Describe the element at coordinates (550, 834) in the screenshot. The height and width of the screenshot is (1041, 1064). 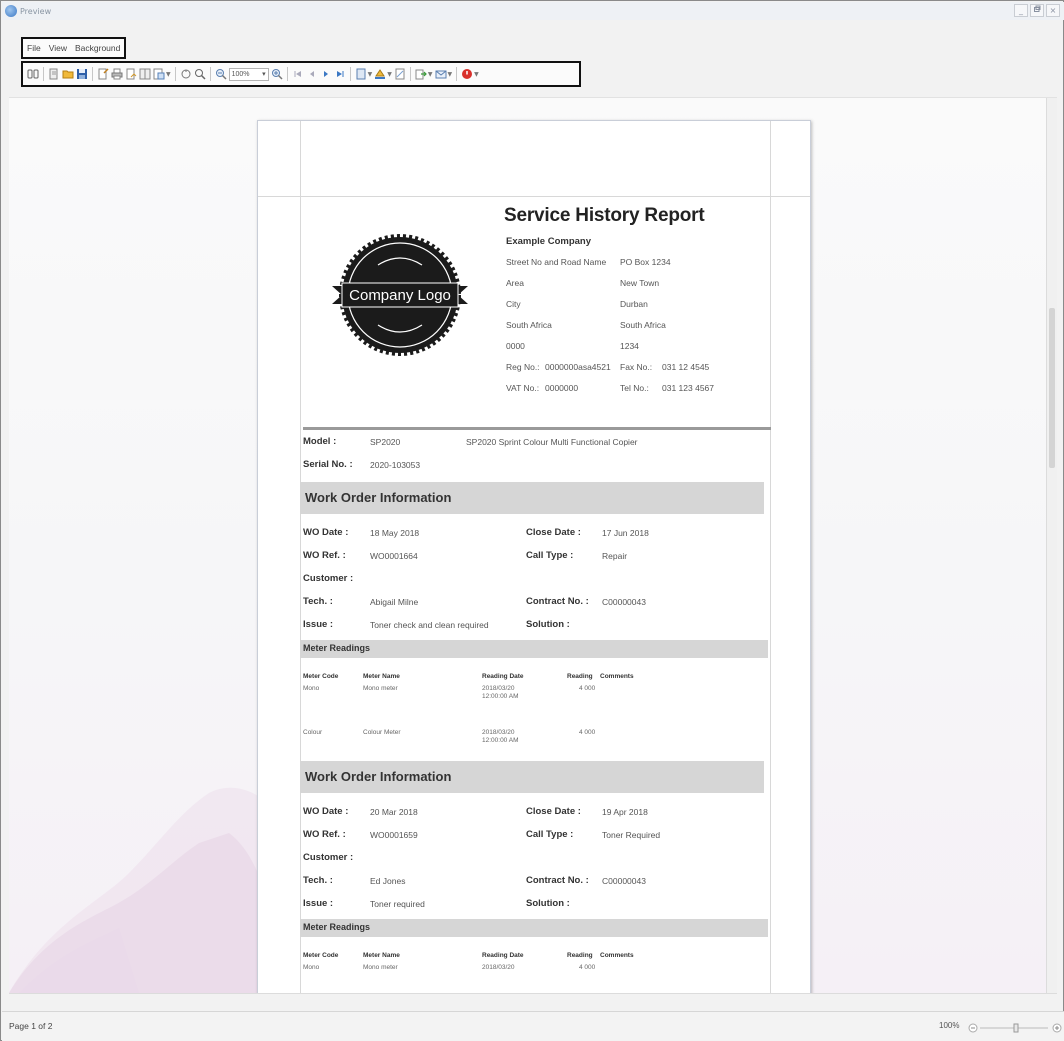
I see `call-type-label: Call Type :` at that location.